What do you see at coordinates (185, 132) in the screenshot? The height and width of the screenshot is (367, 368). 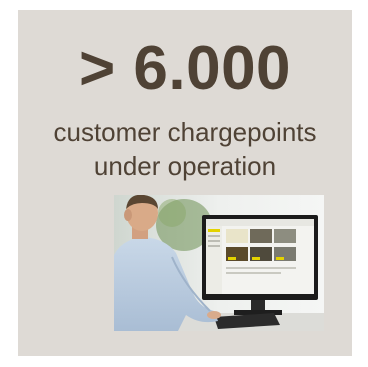 I see `stat-caption-line-1: customer chargepoints` at bounding box center [185, 132].